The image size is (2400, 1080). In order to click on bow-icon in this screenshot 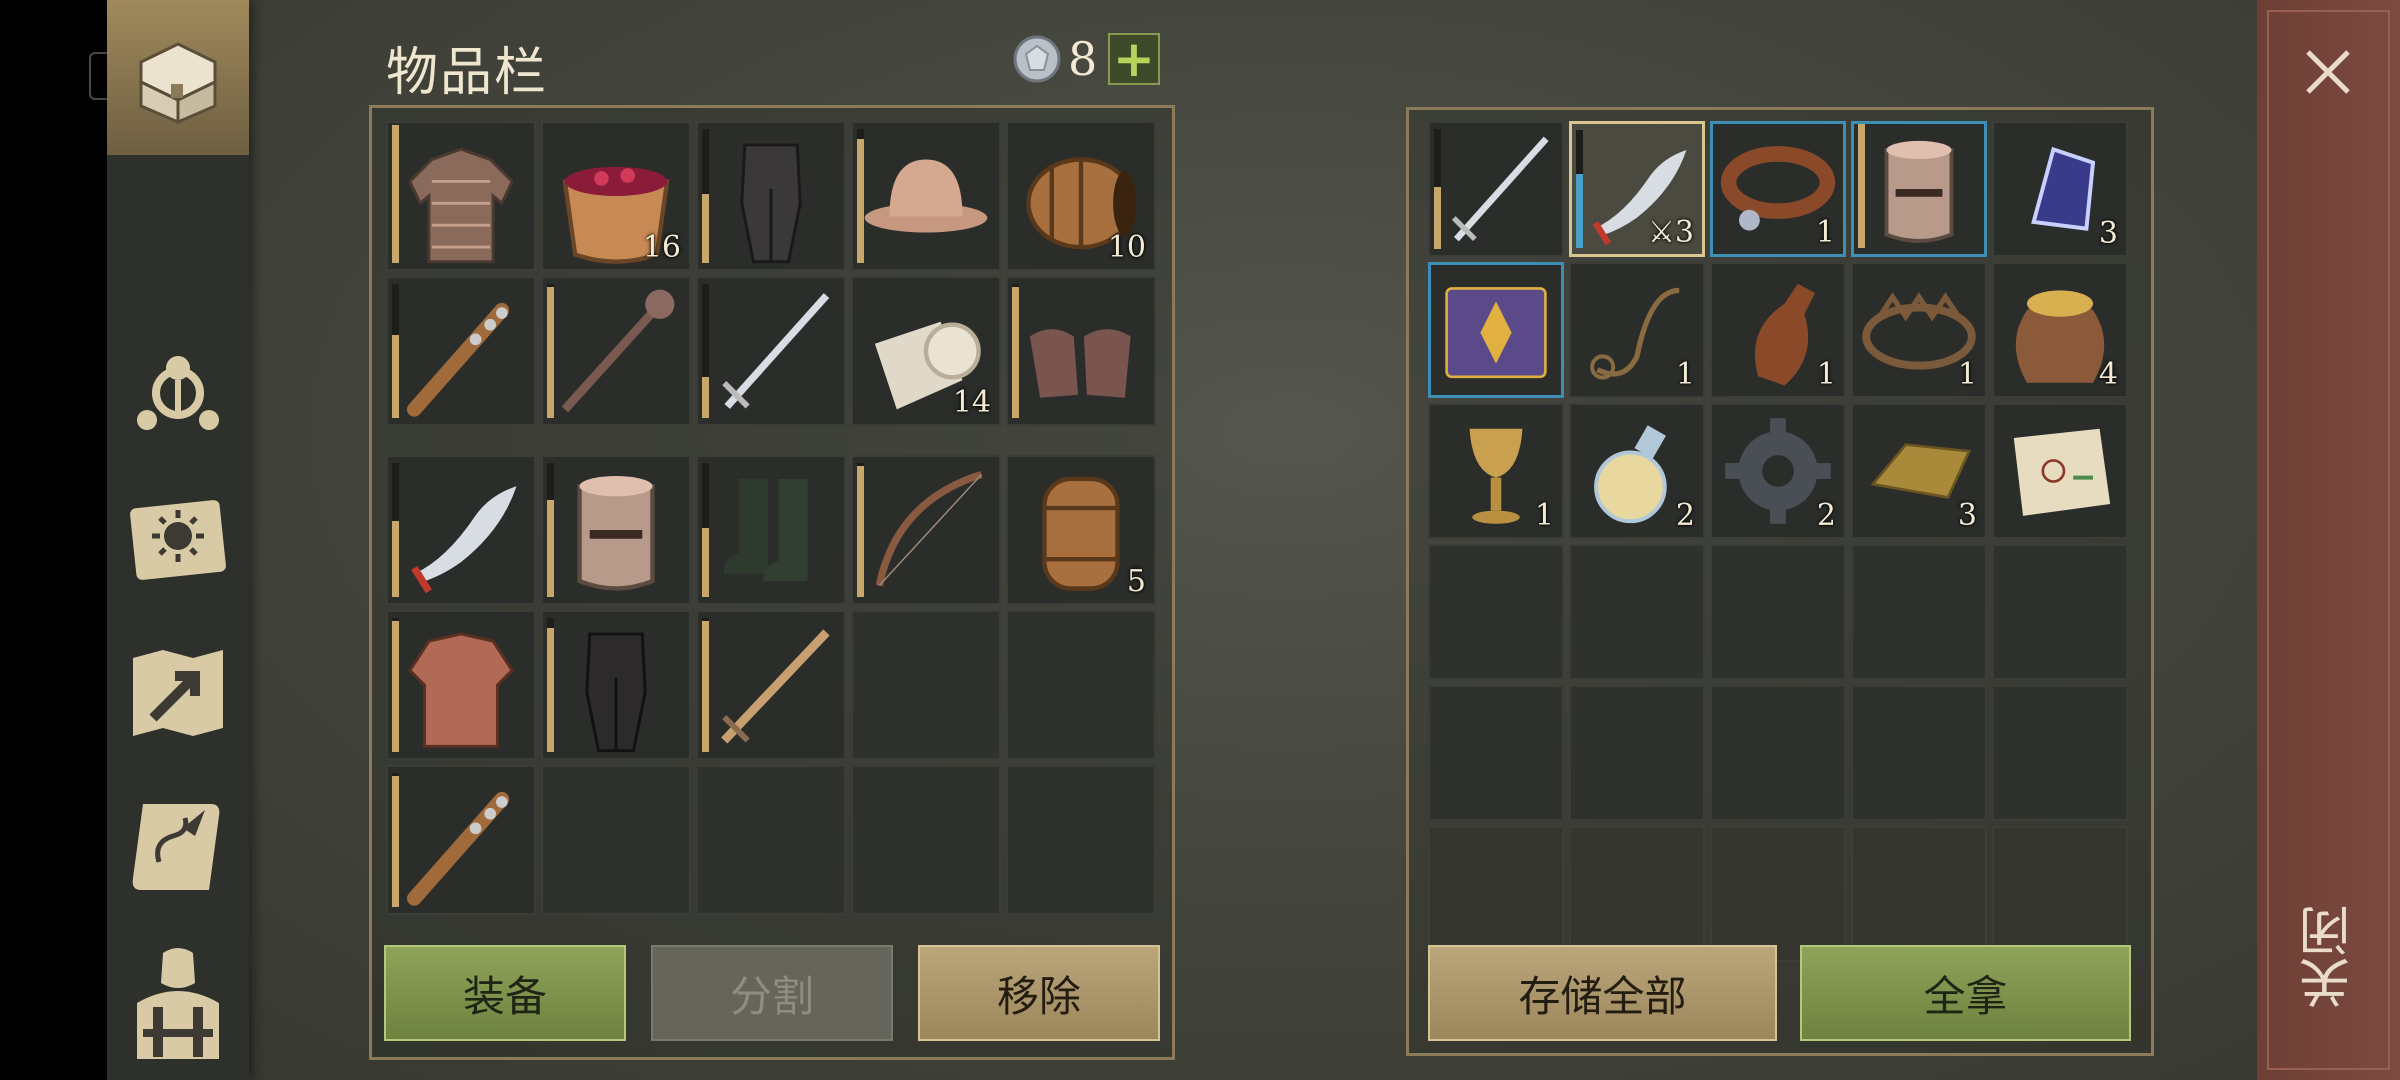, I will do `click(929, 529)`.